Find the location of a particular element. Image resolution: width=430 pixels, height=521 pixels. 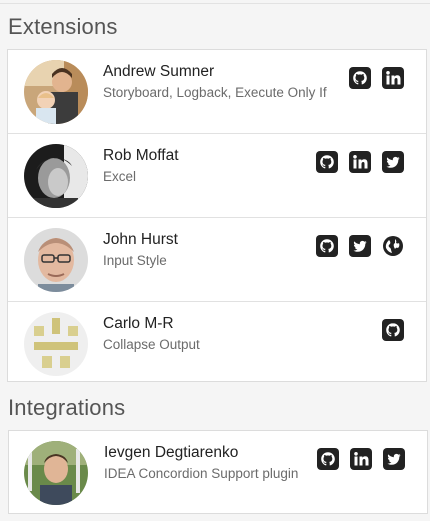

person-name: Andrew Sumner is located at coordinates (159, 71).